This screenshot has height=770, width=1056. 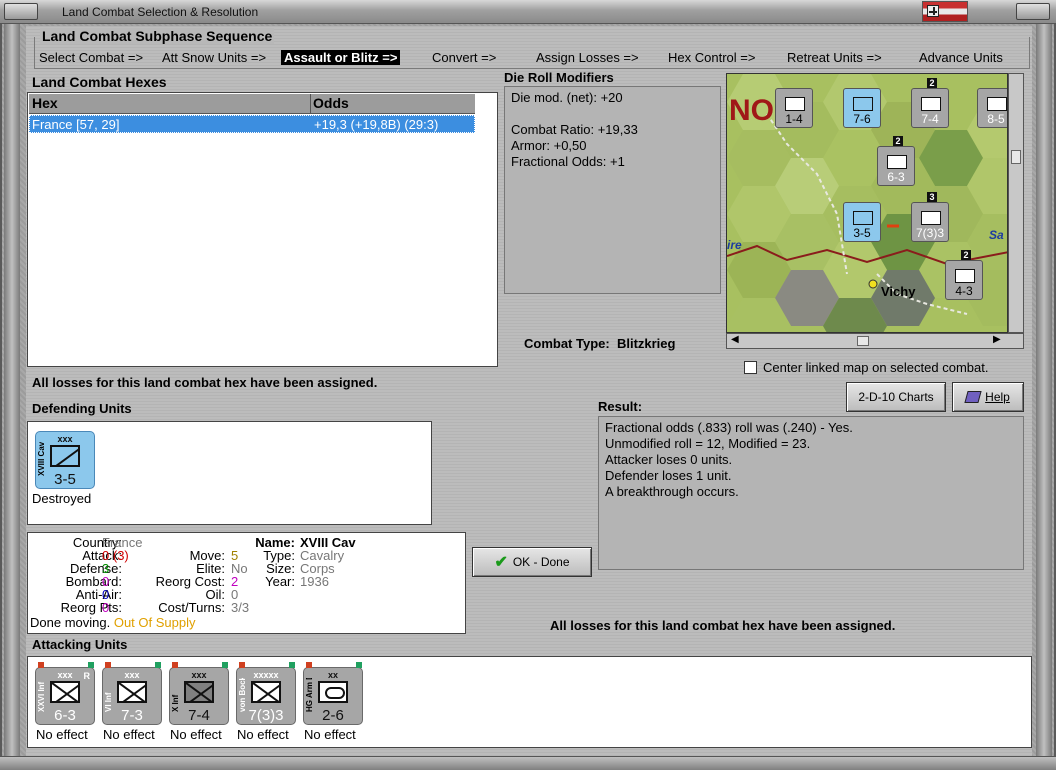 I want to click on cavalry-icon, so click(x=65, y=456).